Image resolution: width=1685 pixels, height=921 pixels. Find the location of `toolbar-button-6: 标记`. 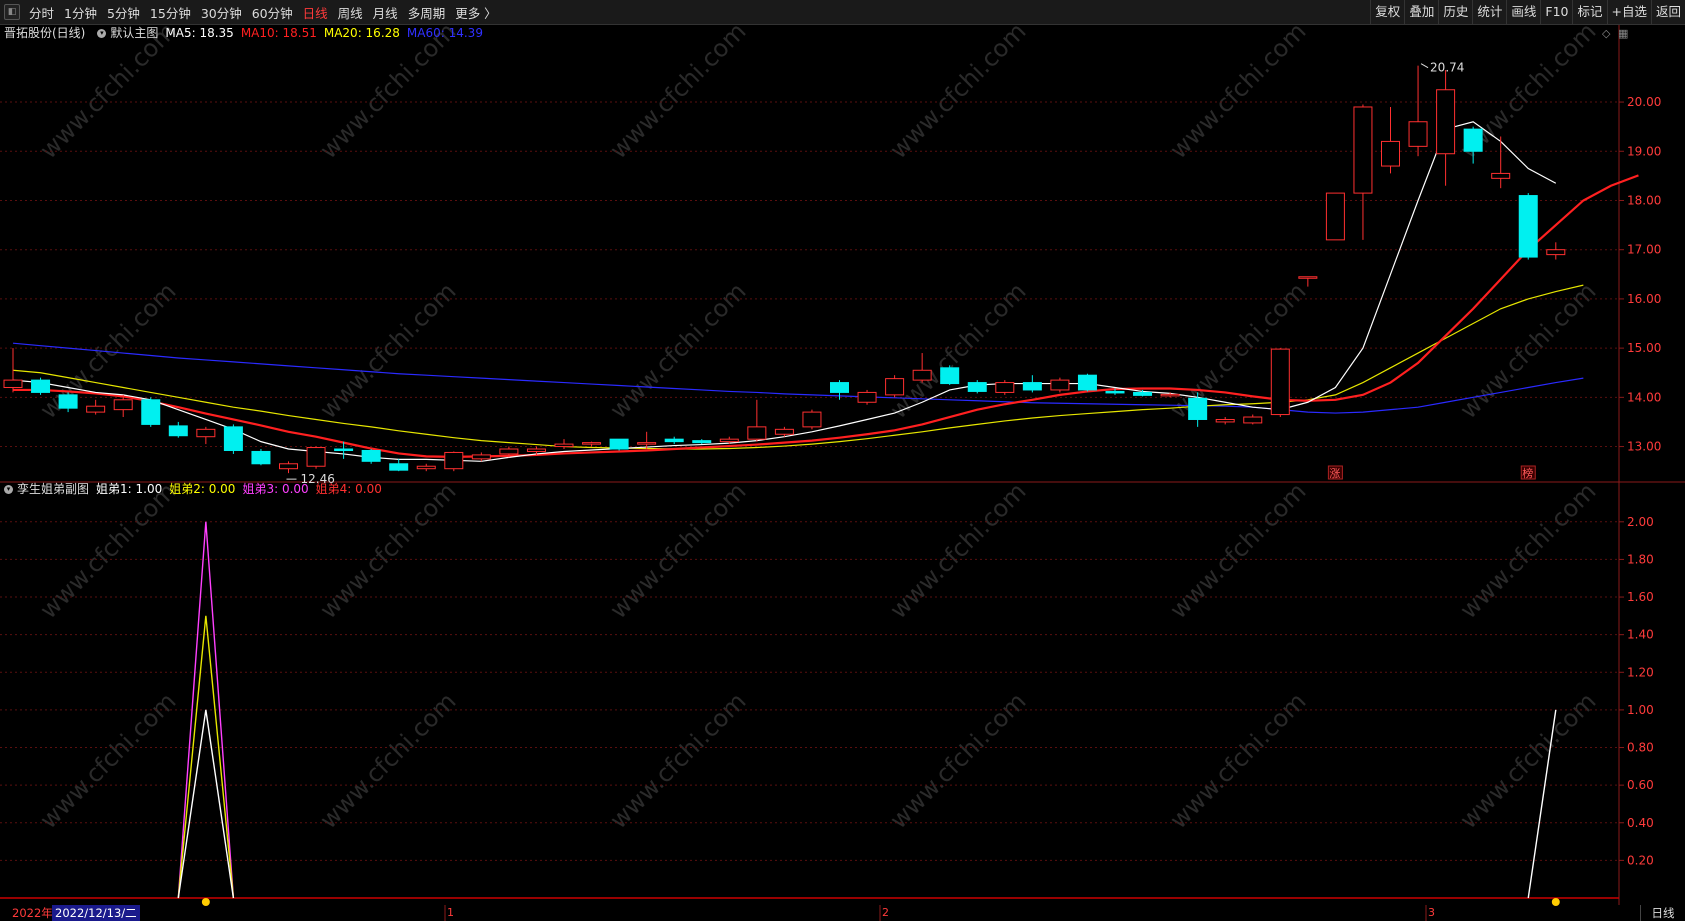

toolbar-button-6: 标记 is located at coordinates (1589, 12).